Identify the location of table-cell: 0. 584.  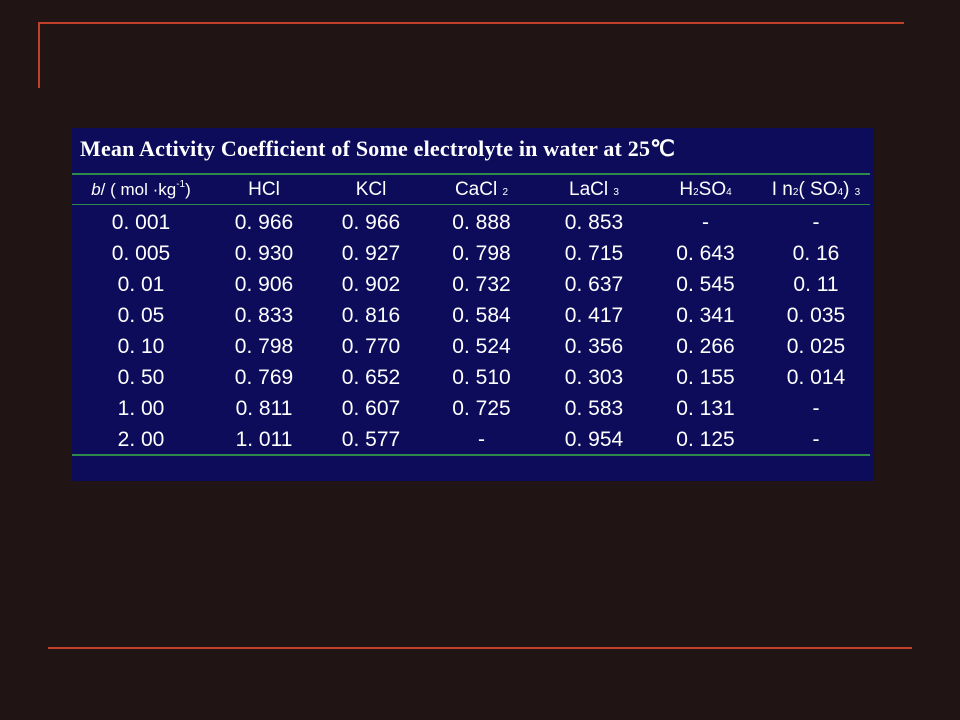
(481, 315).